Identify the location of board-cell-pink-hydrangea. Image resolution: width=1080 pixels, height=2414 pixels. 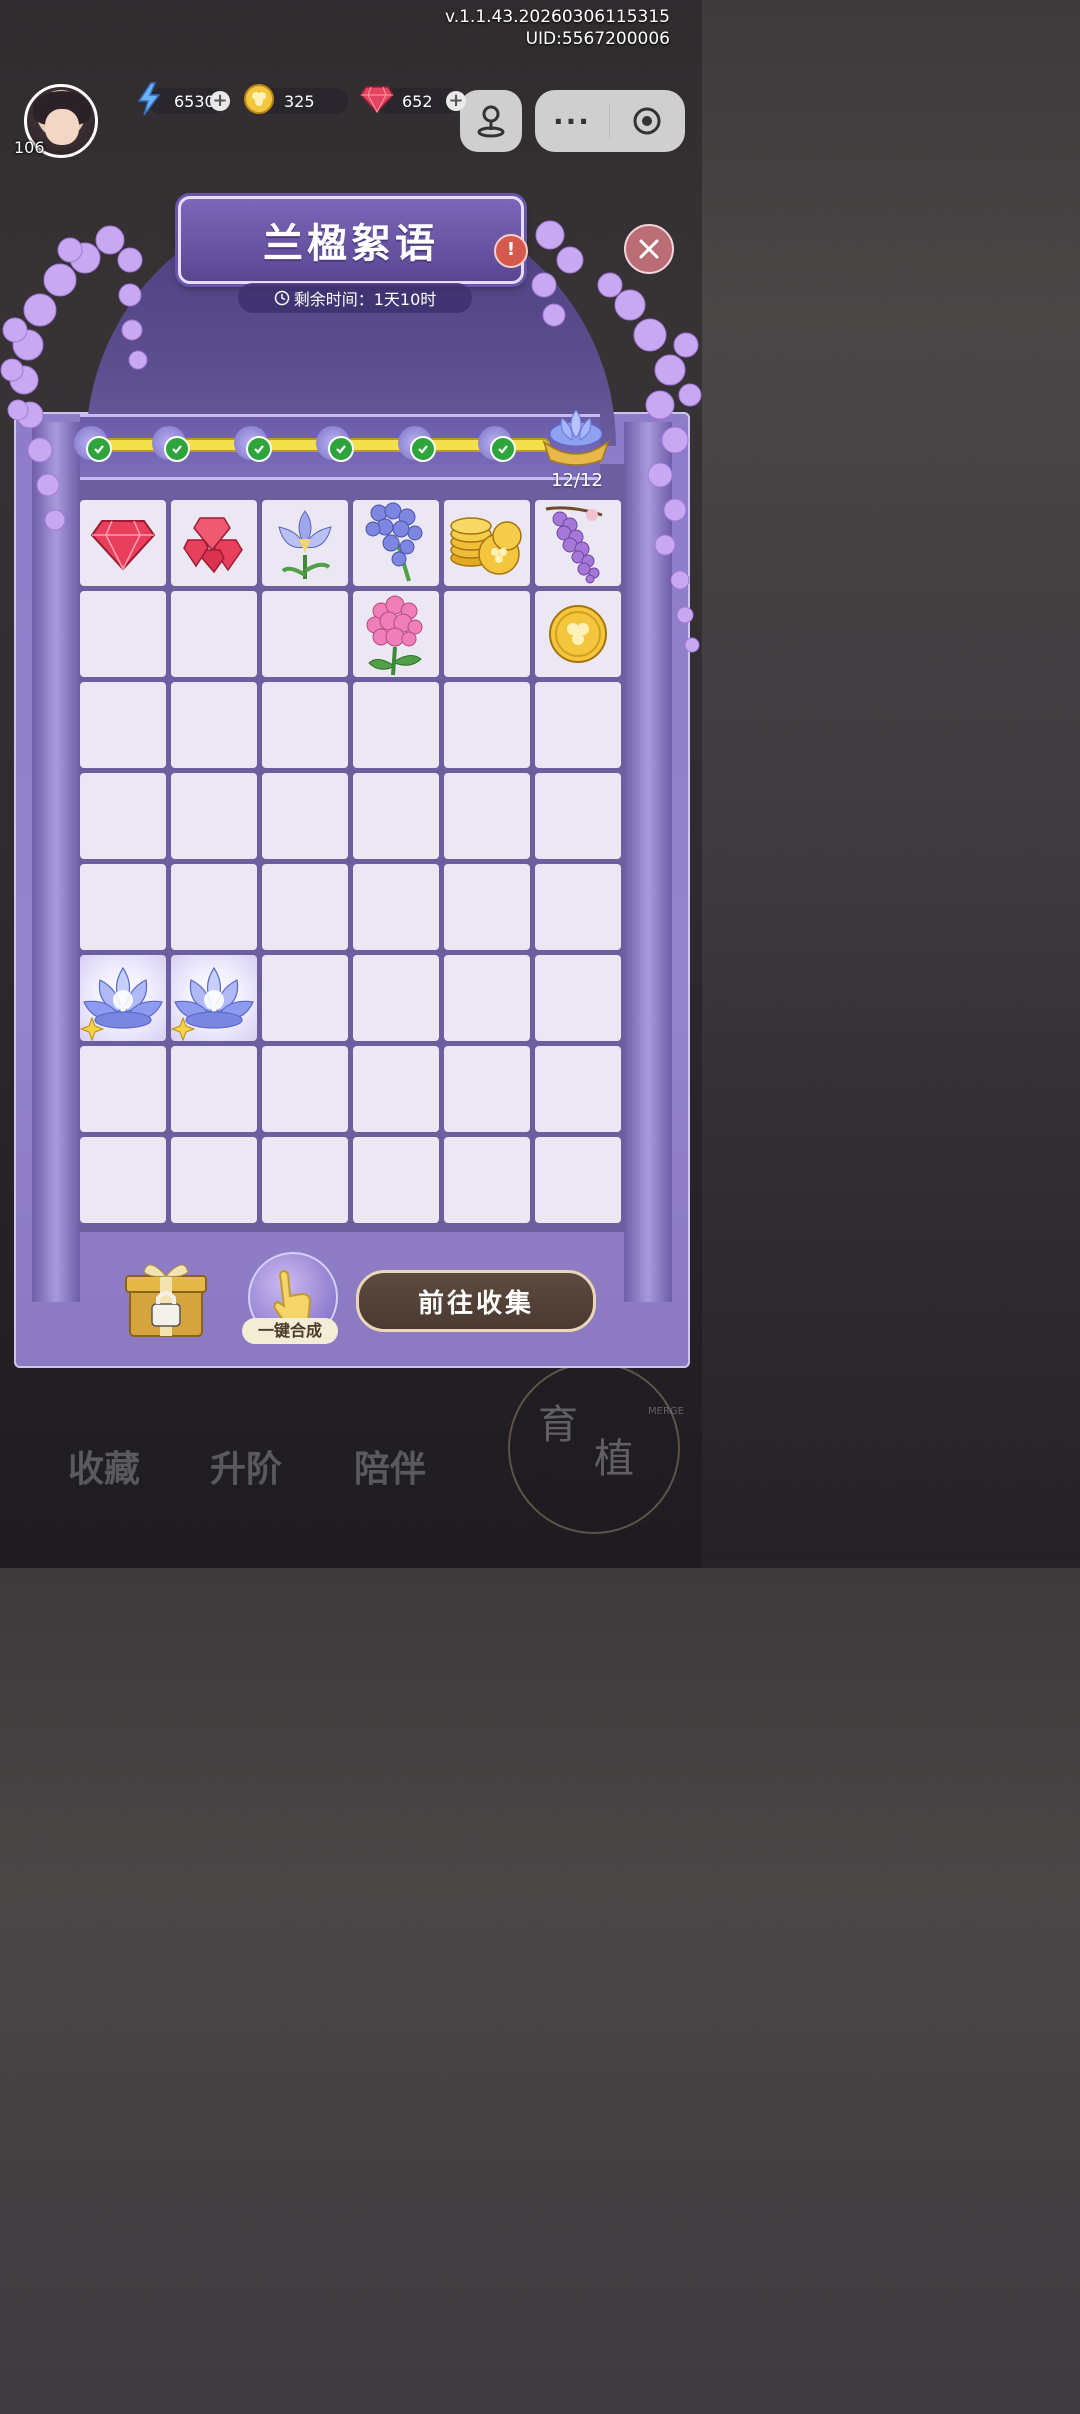
(396, 634).